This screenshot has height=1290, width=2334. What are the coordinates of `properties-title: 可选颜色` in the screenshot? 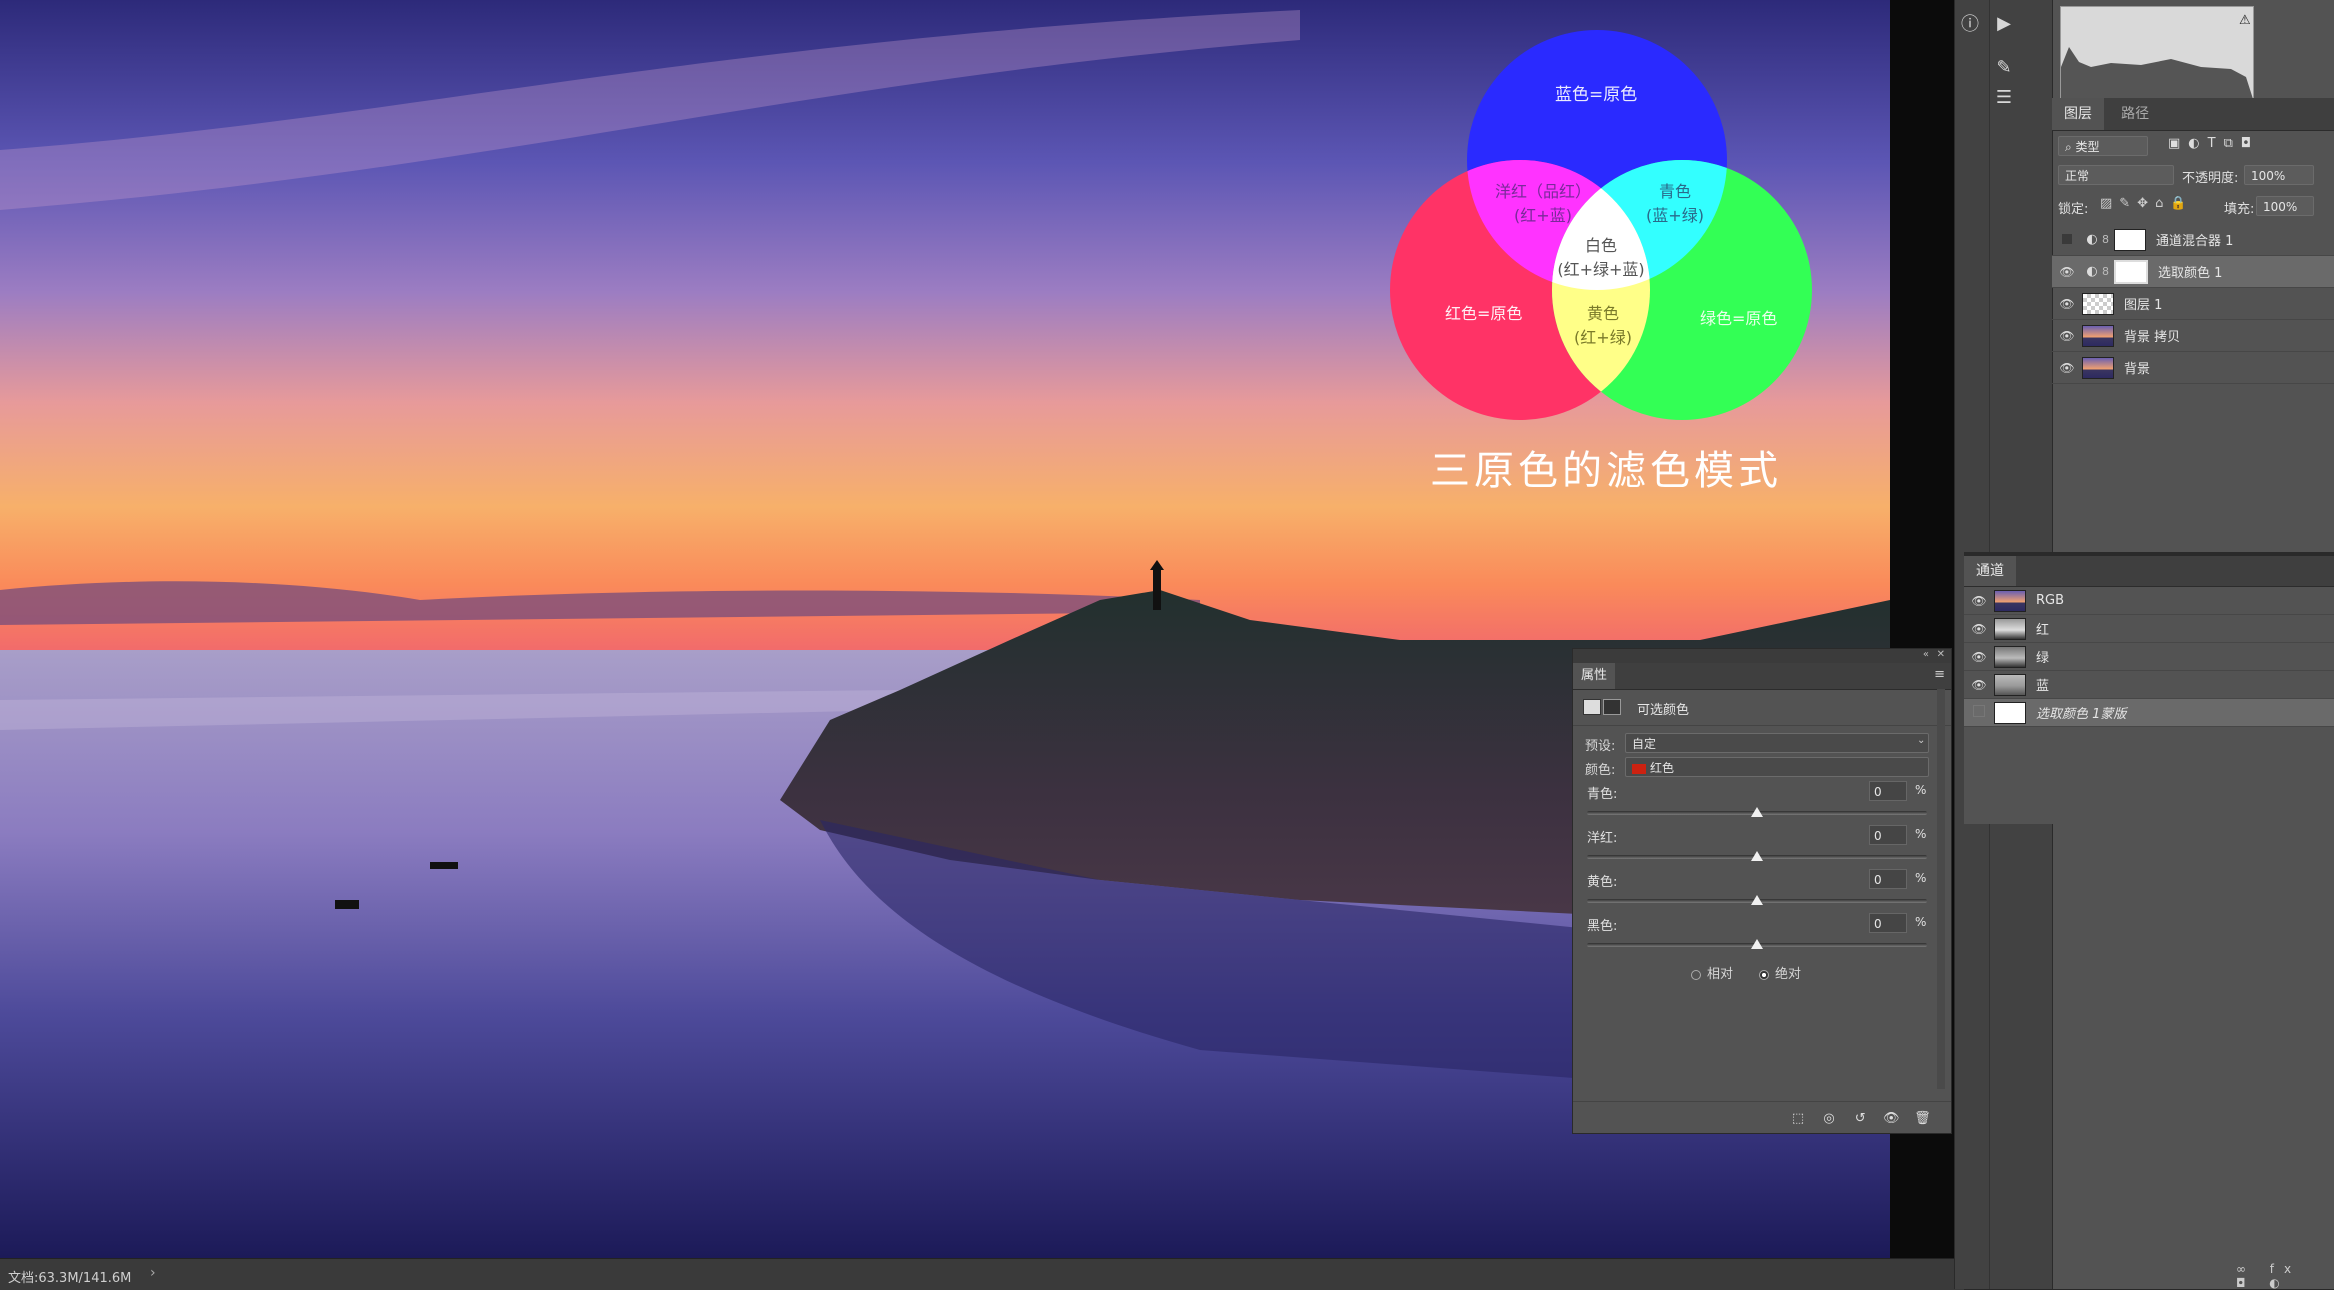 It's located at (1663, 710).